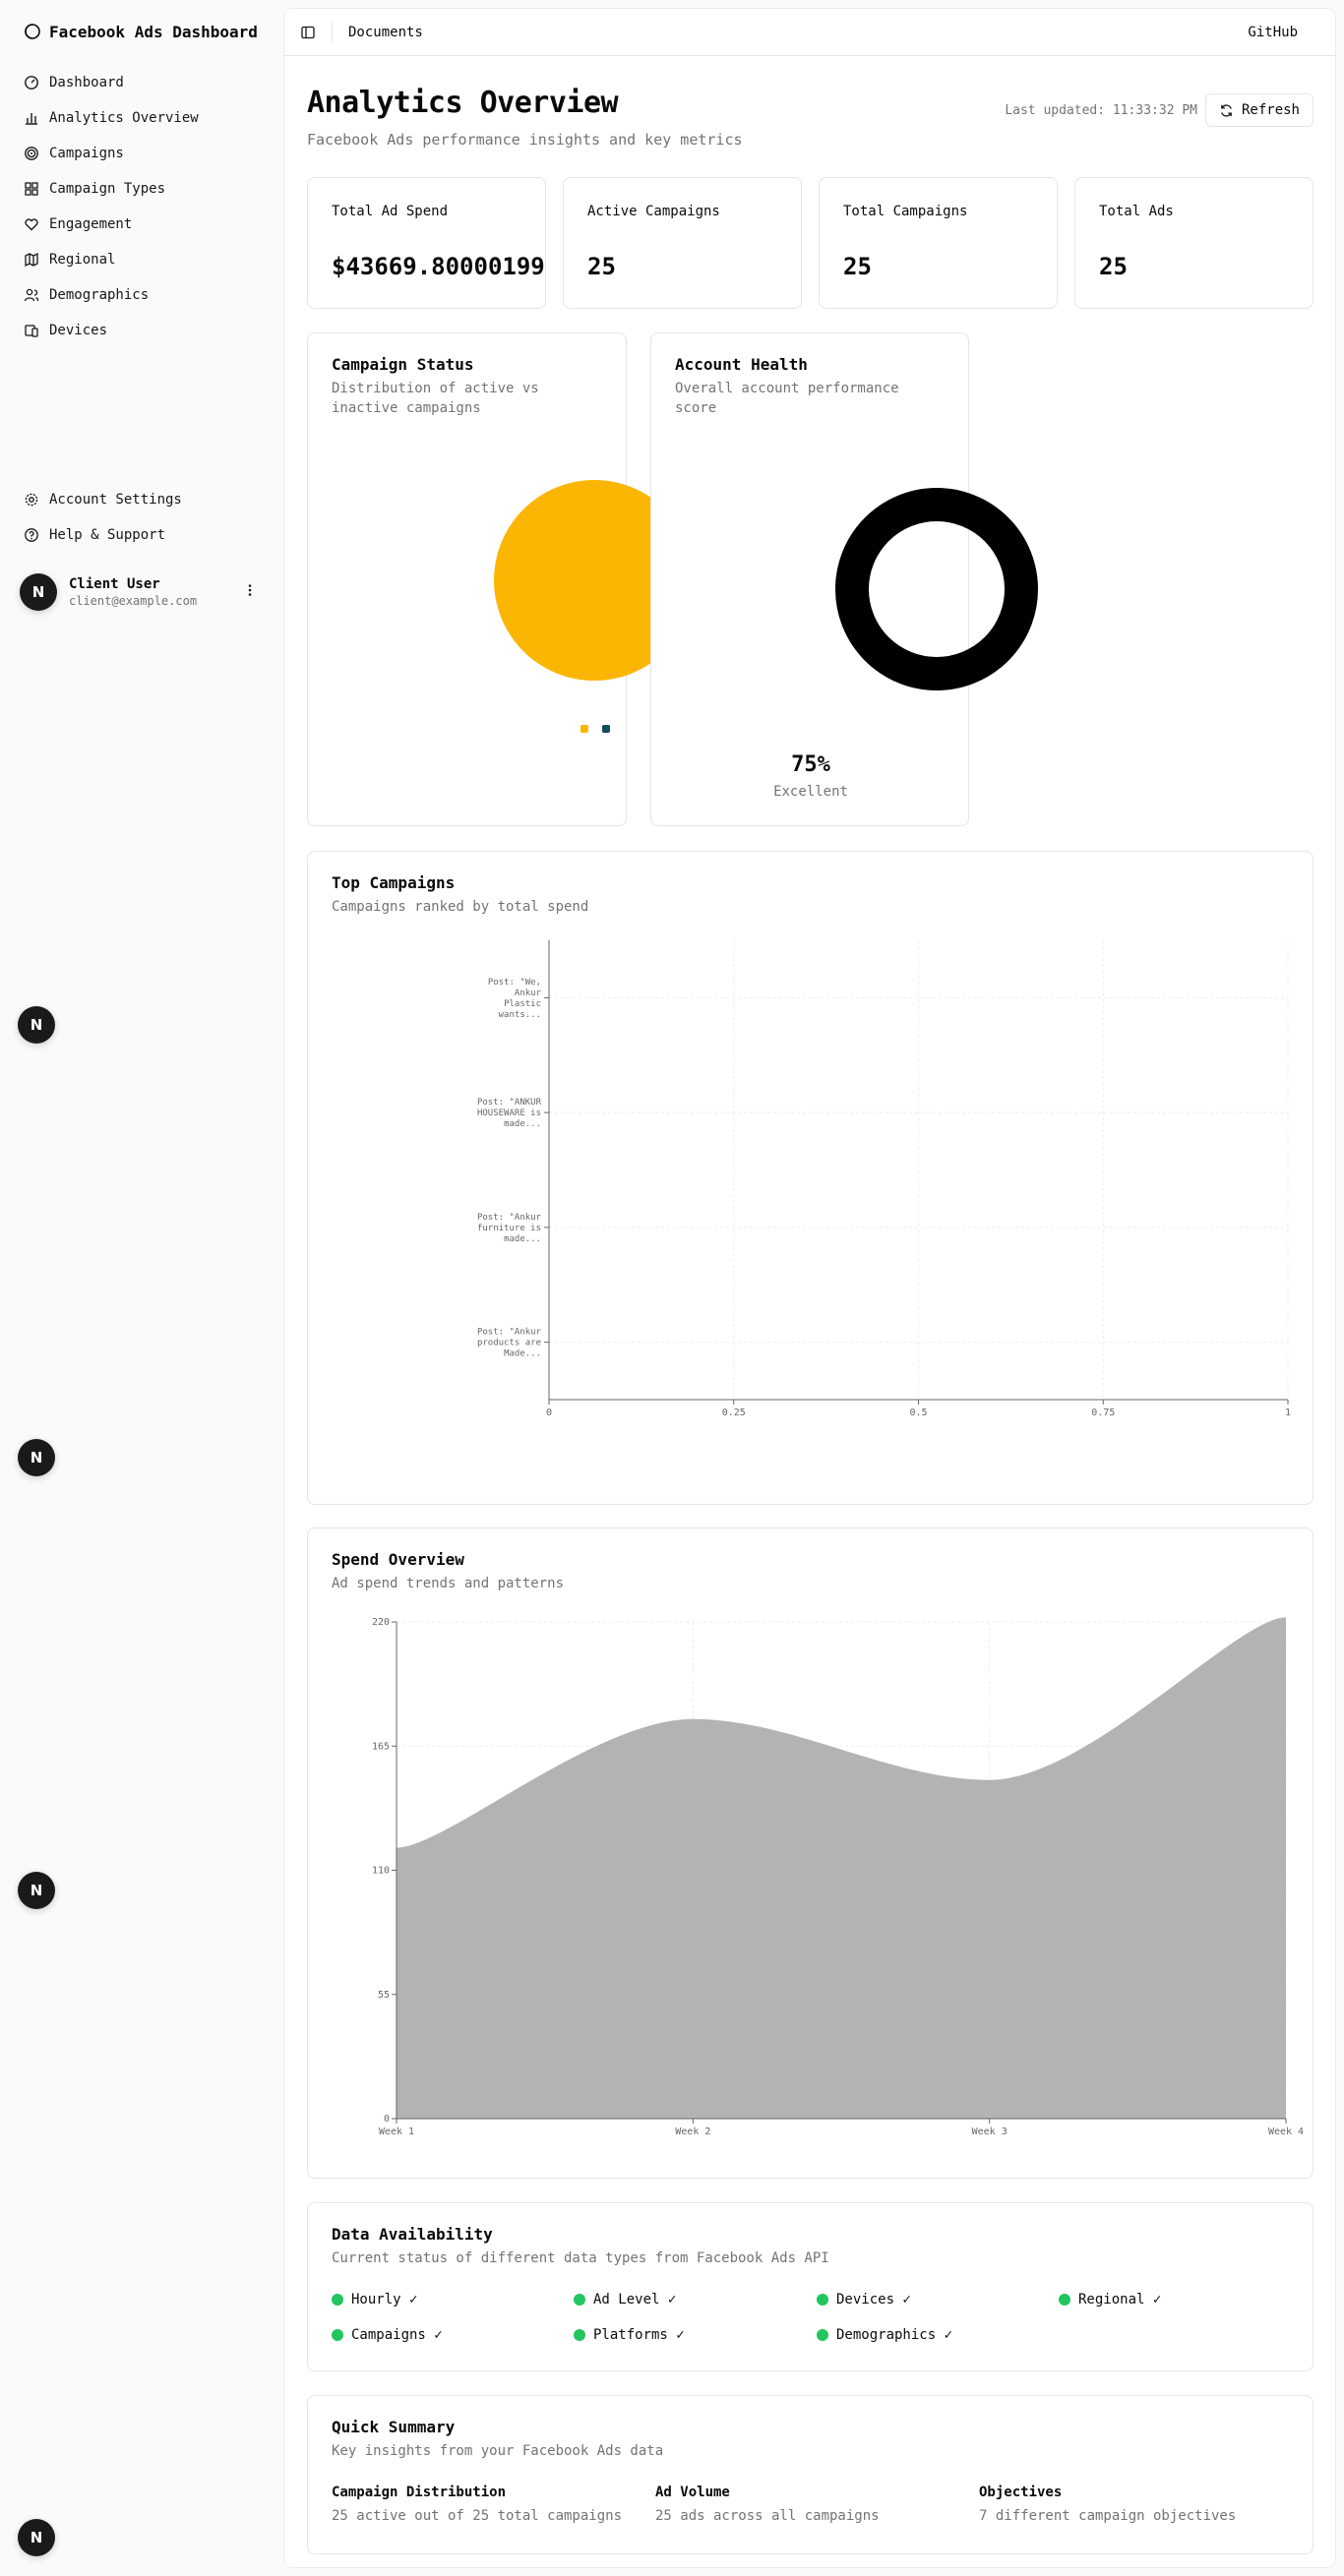 The width and height of the screenshot is (1344, 2576). I want to click on card-title: Data Availability, so click(413, 2234).